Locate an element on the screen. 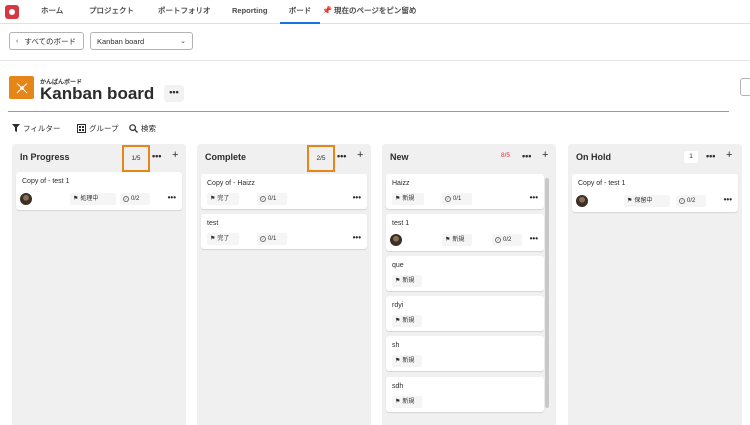 Image resolution: width=750 pixels, height=425 pixels. column-title: In Progress is located at coordinates (45, 157).